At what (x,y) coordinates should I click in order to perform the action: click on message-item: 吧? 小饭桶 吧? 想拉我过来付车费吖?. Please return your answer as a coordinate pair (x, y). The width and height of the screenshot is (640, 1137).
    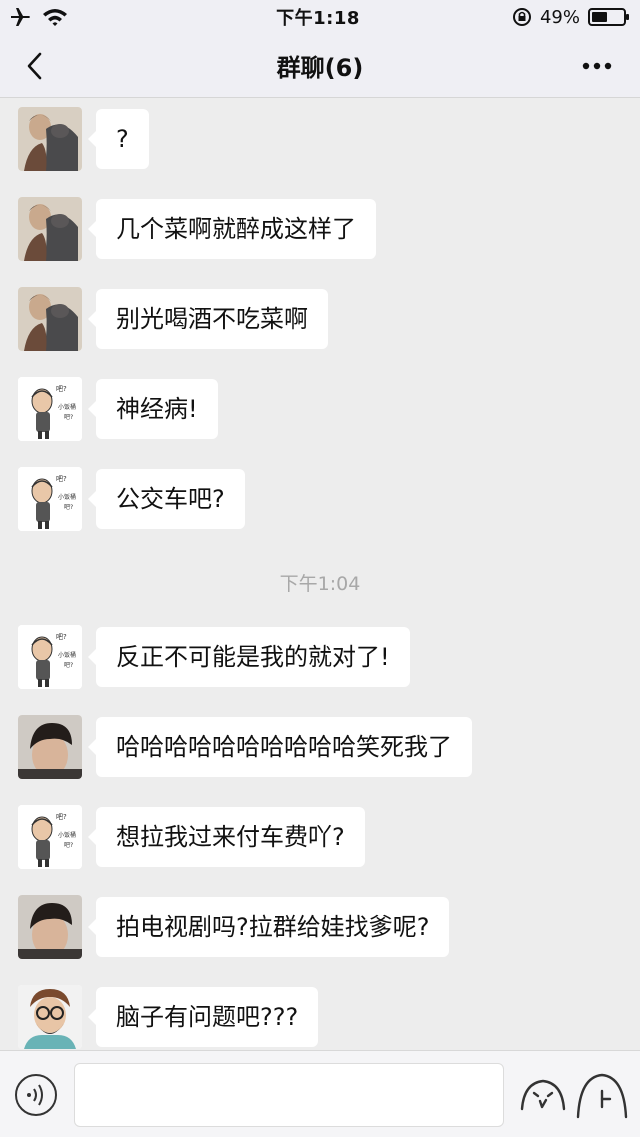
    Looking at the image, I should click on (191, 837).